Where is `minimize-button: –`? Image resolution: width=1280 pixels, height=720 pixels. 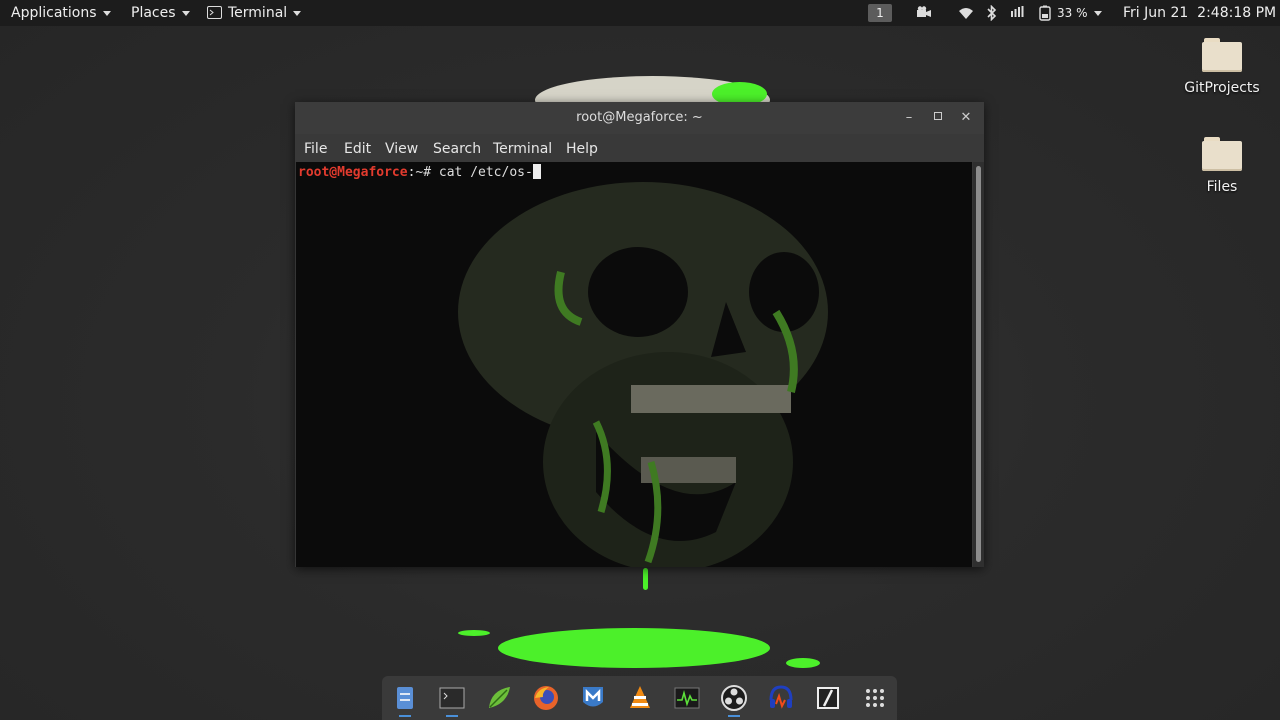 minimize-button: – is located at coordinates (909, 118).